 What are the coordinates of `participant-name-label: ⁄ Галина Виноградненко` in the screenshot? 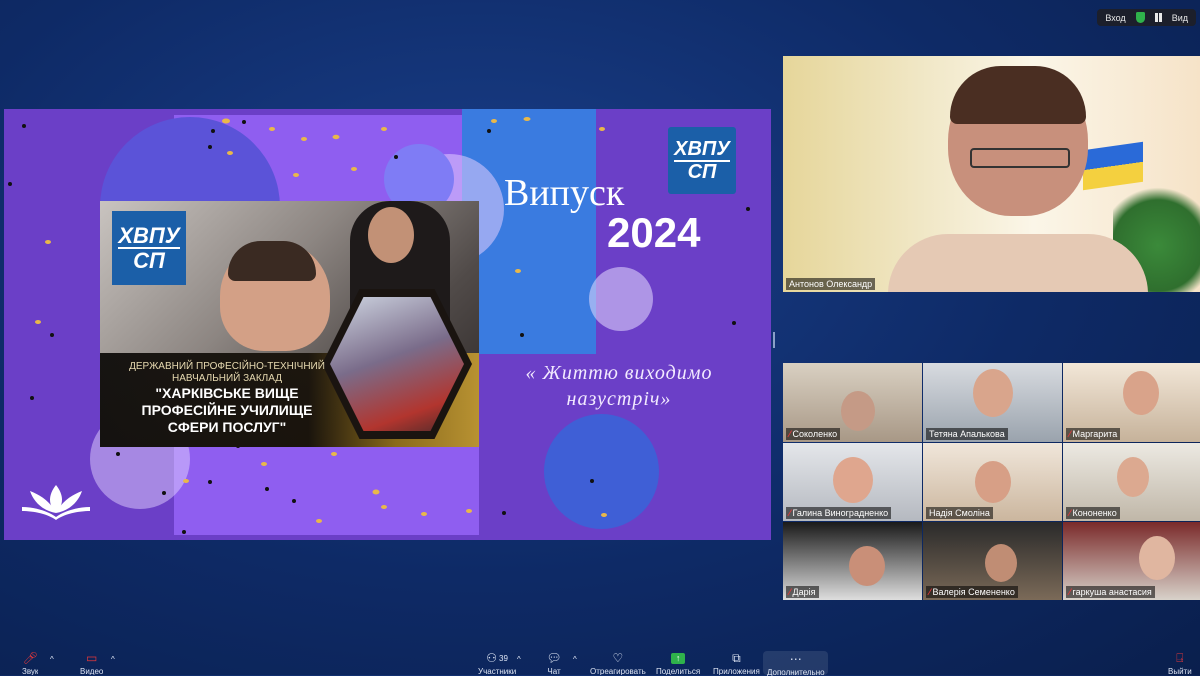 It's located at (839, 513).